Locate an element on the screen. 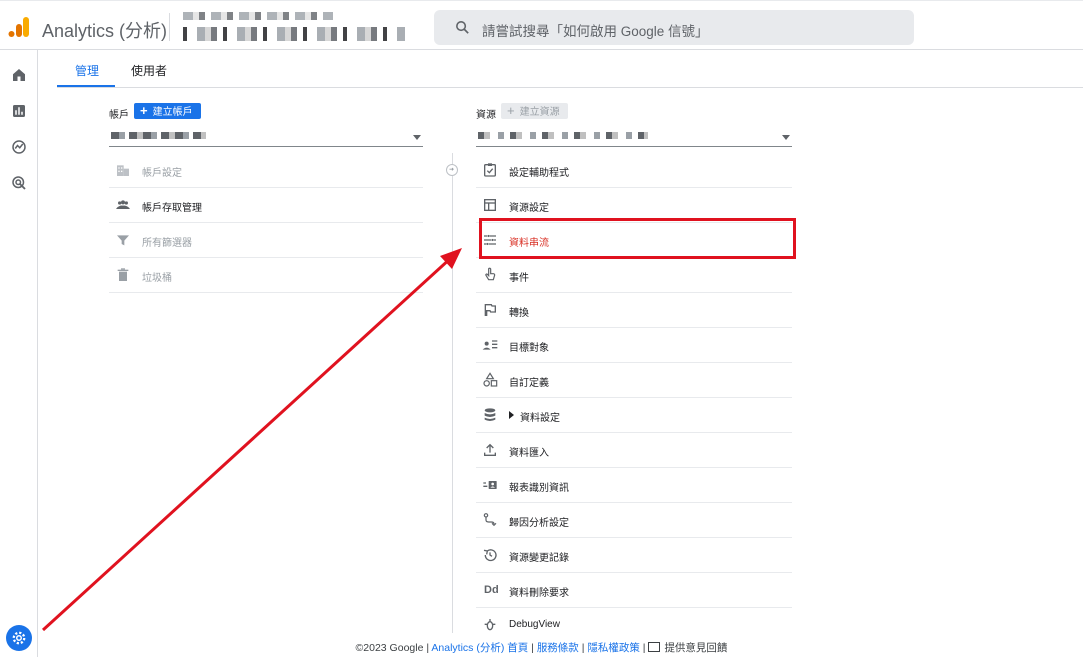  explore-icon is located at coordinates (19, 147).